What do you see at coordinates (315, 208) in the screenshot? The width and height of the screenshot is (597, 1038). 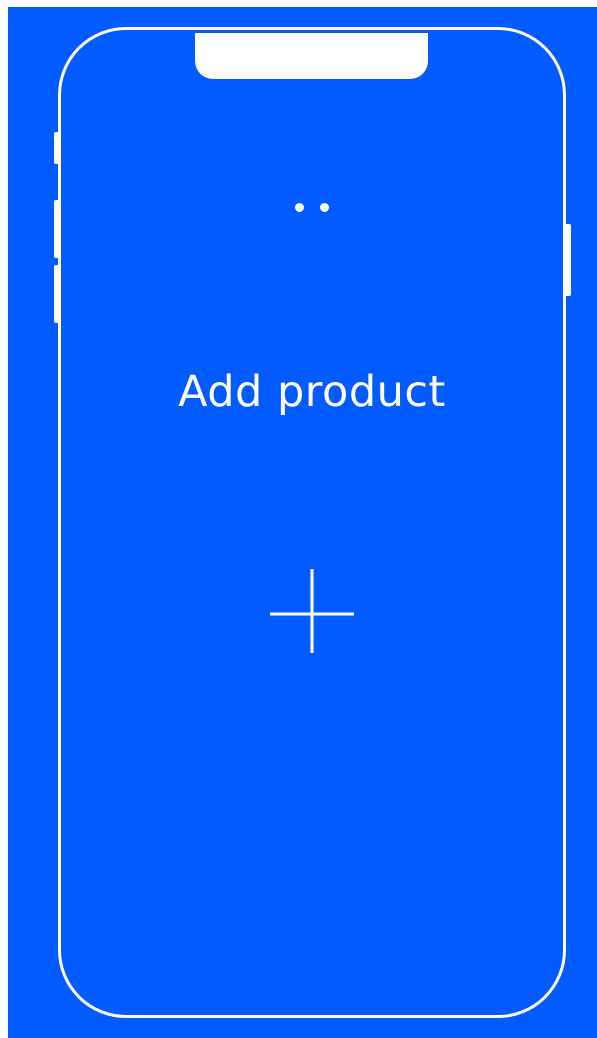 I see `two-dots-icon` at bounding box center [315, 208].